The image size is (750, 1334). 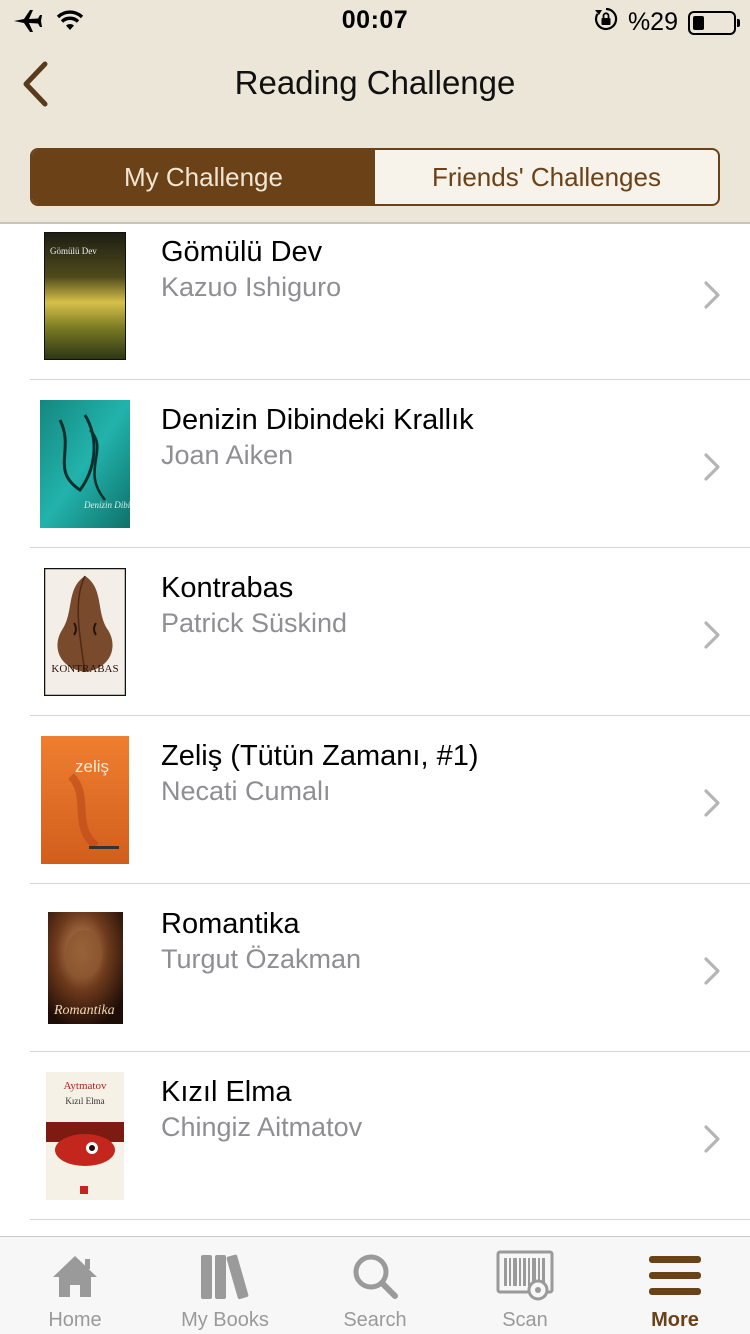 I want to click on menu-icon, so click(x=675, y=1276).